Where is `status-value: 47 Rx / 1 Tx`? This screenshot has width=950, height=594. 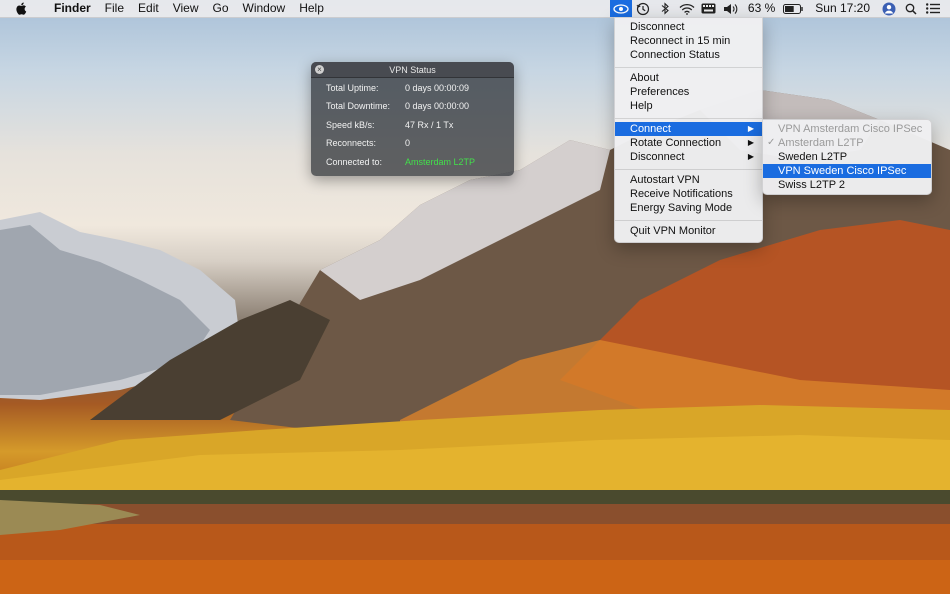
status-value: 47 Rx / 1 Tx is located at coordinates (429, 125).